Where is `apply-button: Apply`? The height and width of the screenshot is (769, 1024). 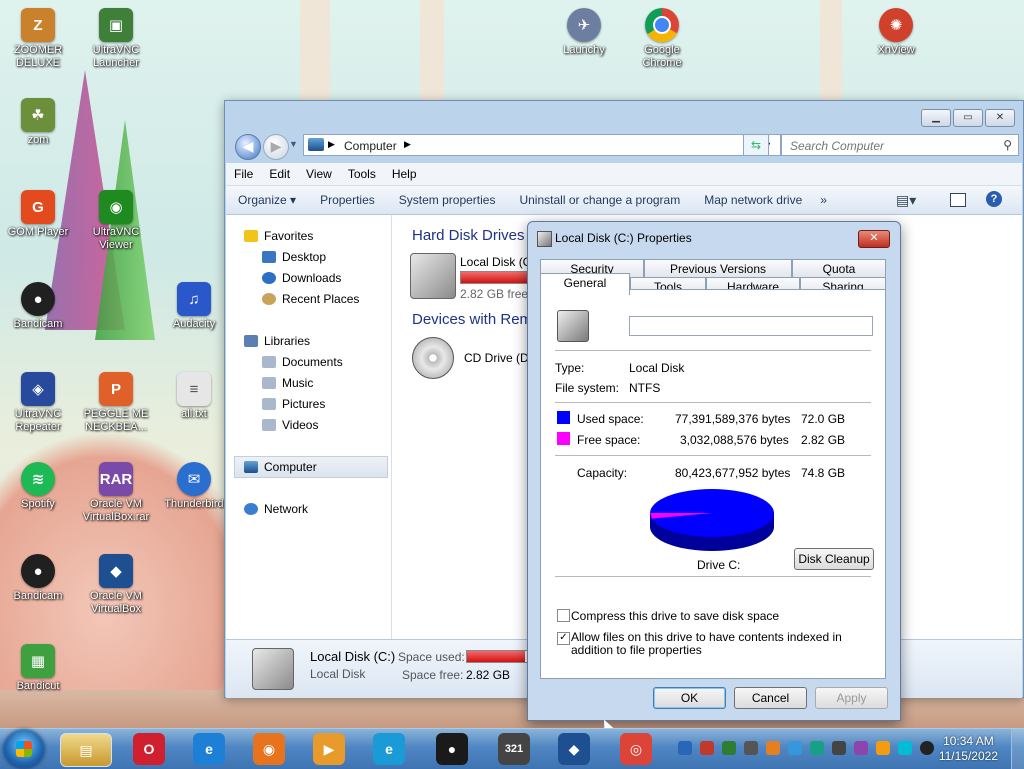 apply-button: Apply is located at coordinates (851, 698).